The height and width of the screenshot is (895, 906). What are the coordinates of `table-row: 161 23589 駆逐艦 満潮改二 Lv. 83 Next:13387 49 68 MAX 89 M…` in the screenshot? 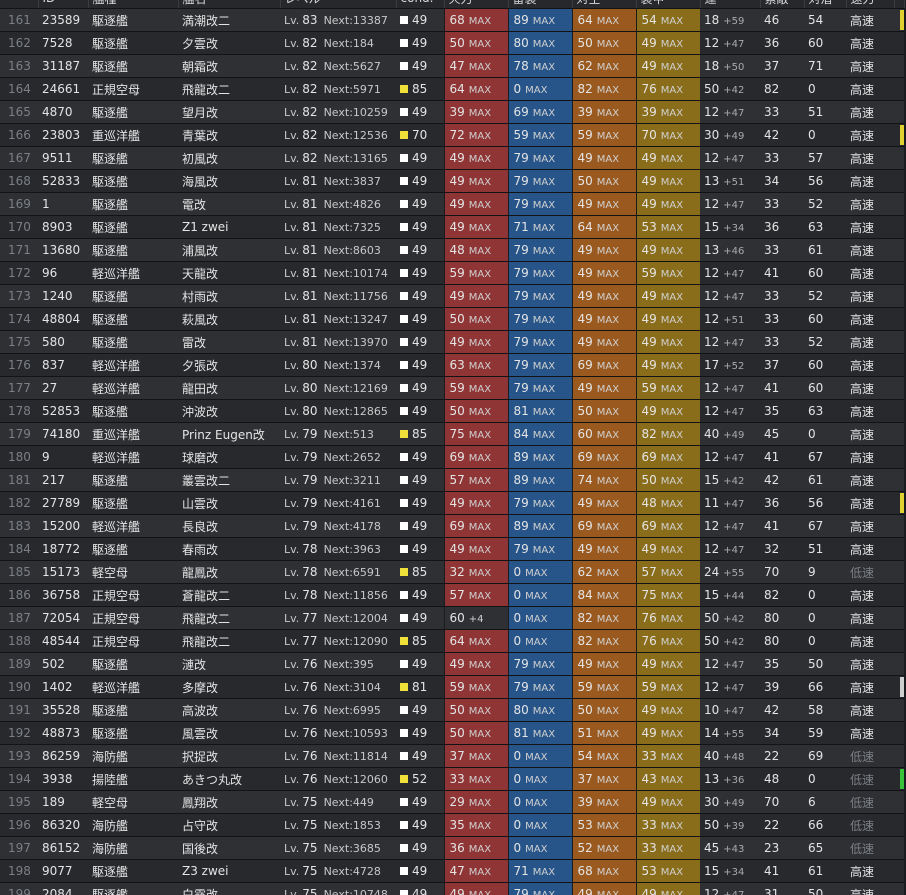 It's located at (452, 20).